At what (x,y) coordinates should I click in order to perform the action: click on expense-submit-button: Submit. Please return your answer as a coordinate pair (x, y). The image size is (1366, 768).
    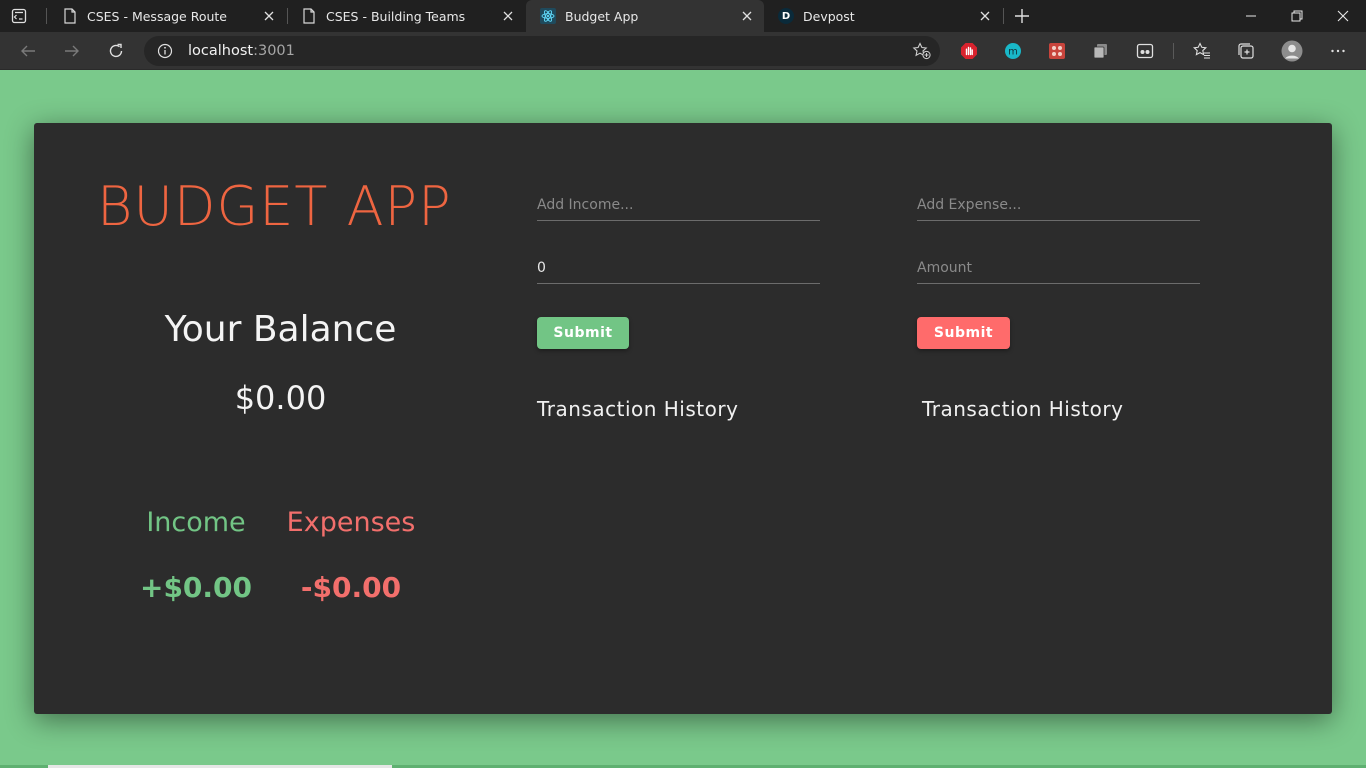
    Looking at the image, I should click on (963, 333).